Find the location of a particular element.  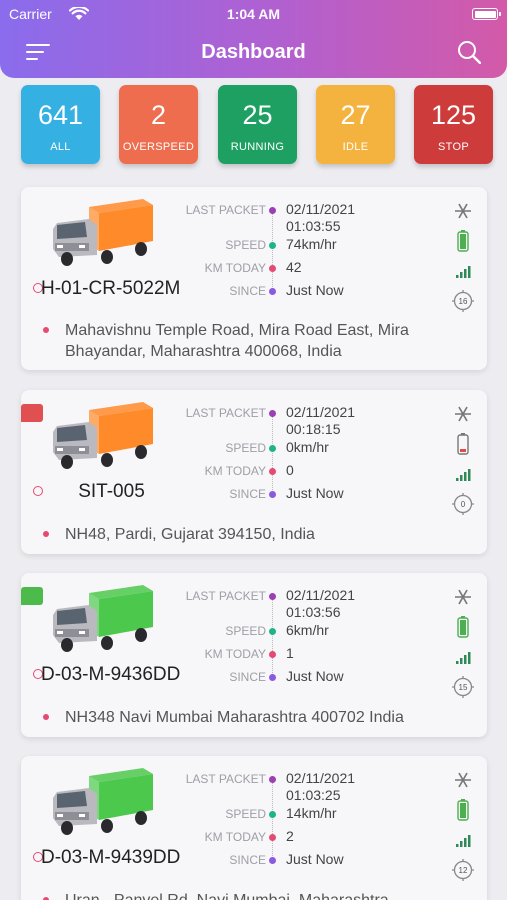

tile-all: 641 ALL is located at coordinates (60, 124).